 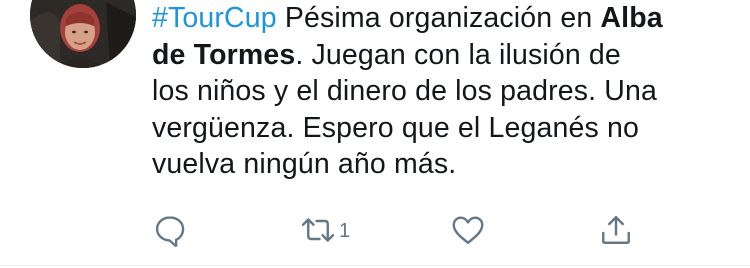 What do you see at coordinates (304, 164) in the screenshot?
I see `tweet-text-line: vuelva ningún año más.` at bounding box center [304, 164].